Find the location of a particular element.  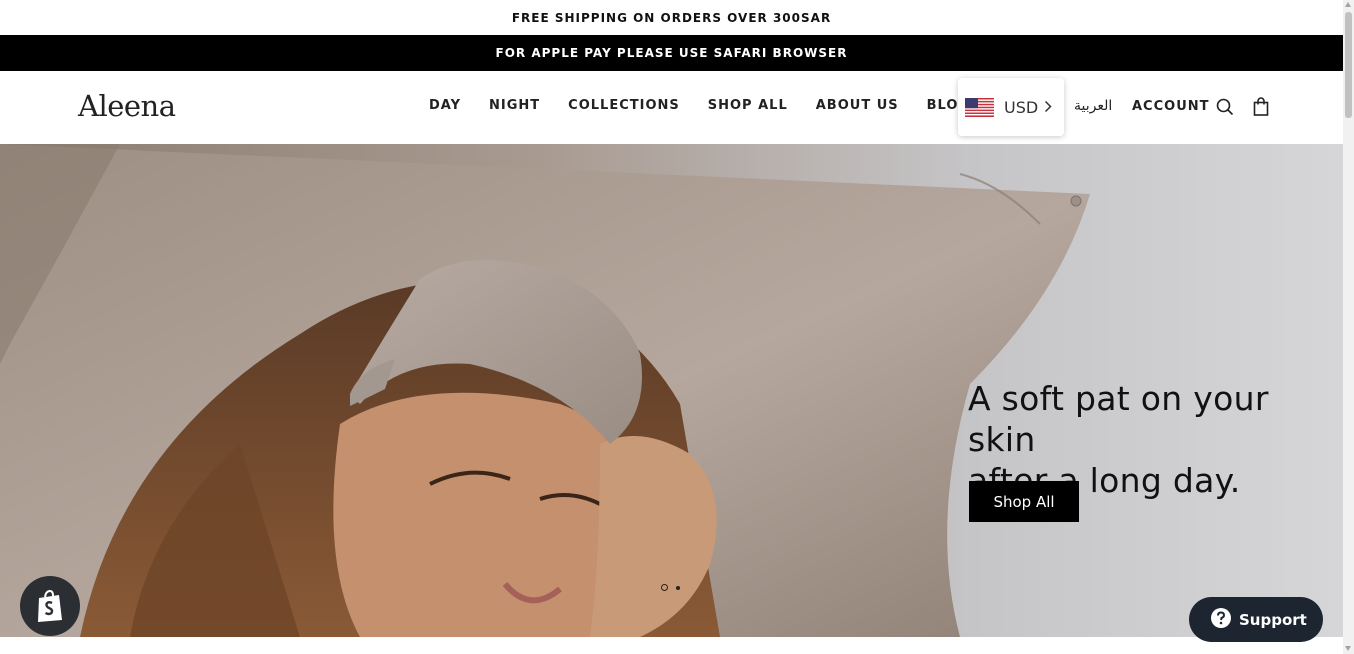

scroll-up-arrow-icon is located at coordinates (1348, 4).